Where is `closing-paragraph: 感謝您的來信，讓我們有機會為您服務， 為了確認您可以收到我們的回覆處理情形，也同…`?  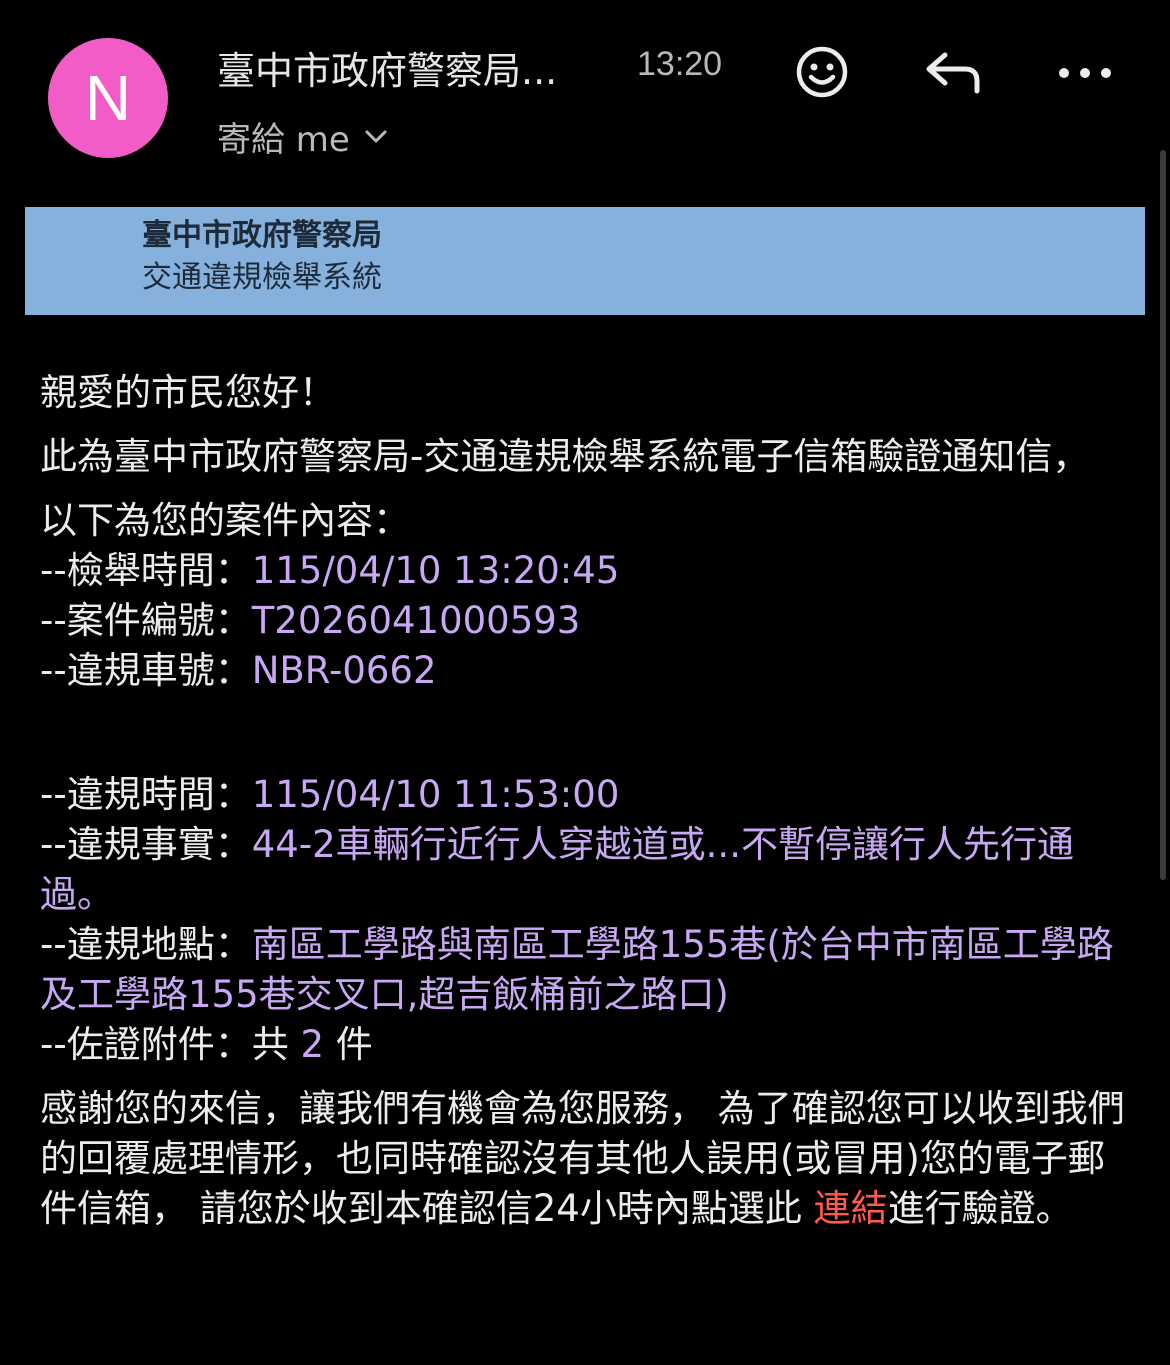 closing-paragraph: 感謝您的來信，讓我們有機會為您服務， 為了確認您可以收到我們的回覆處理情形，也同… is located at coordinates (587, 1159).